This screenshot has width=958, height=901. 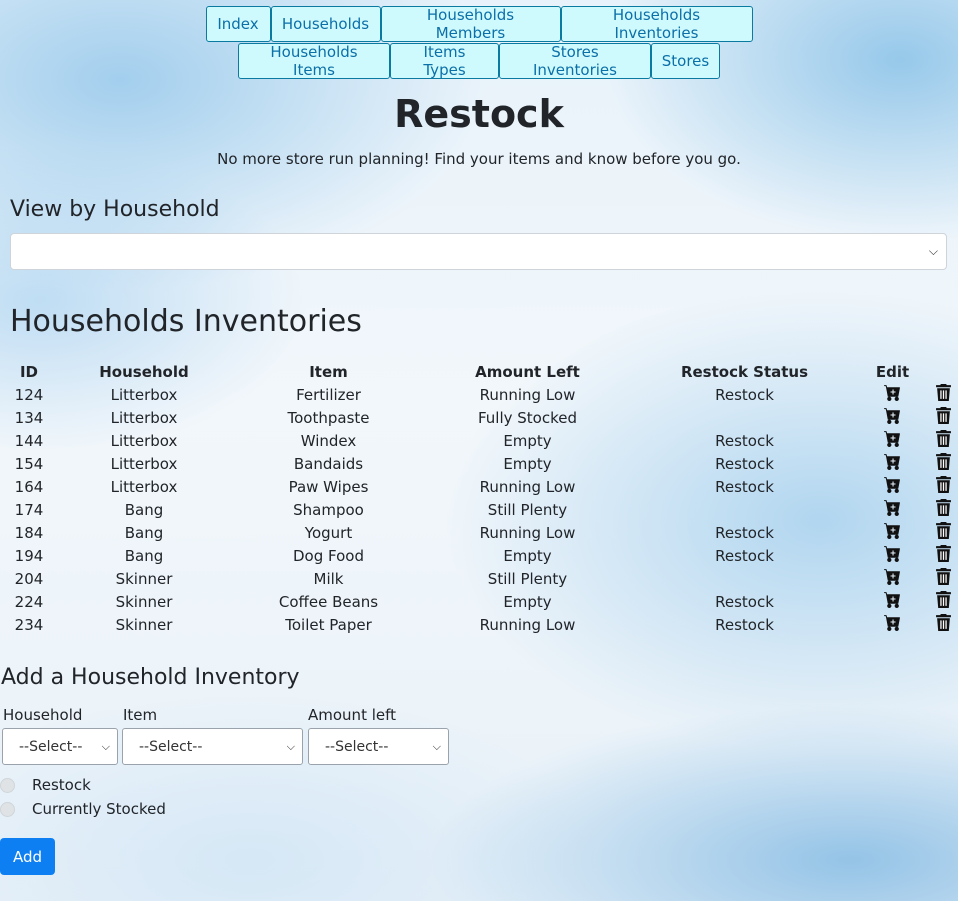 What do you see at coordinates (290, 746) in the screenshot?
I see `chevron-down-icon: ⌵` at bounding box center [290, 746].